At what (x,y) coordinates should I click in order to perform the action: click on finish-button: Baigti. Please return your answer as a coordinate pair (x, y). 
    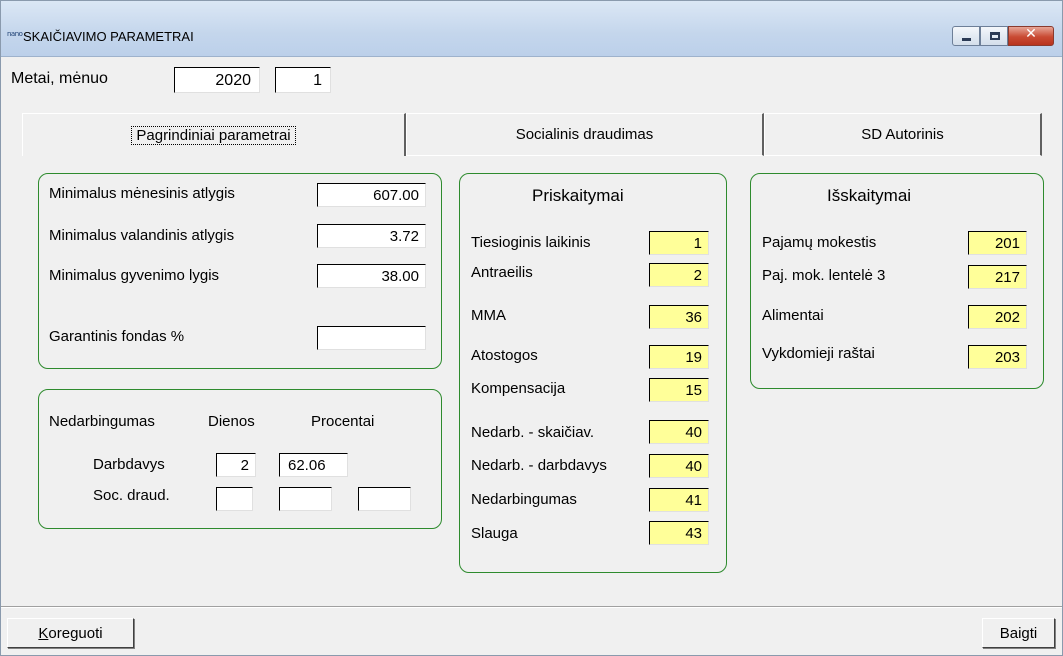
    Looking at the image, I should click on (1018, 633).